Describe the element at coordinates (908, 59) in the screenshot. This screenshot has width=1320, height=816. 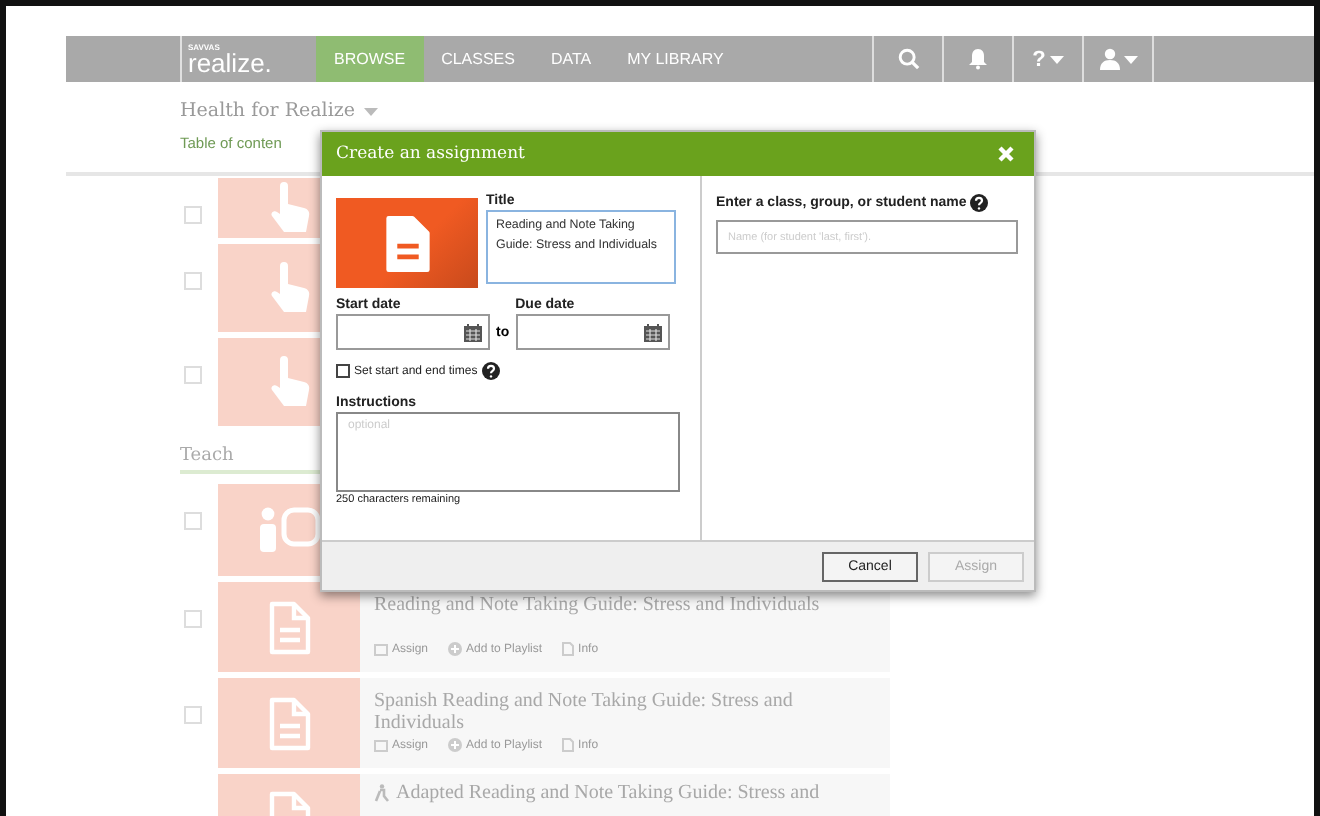
I see `search-icon` at that location.